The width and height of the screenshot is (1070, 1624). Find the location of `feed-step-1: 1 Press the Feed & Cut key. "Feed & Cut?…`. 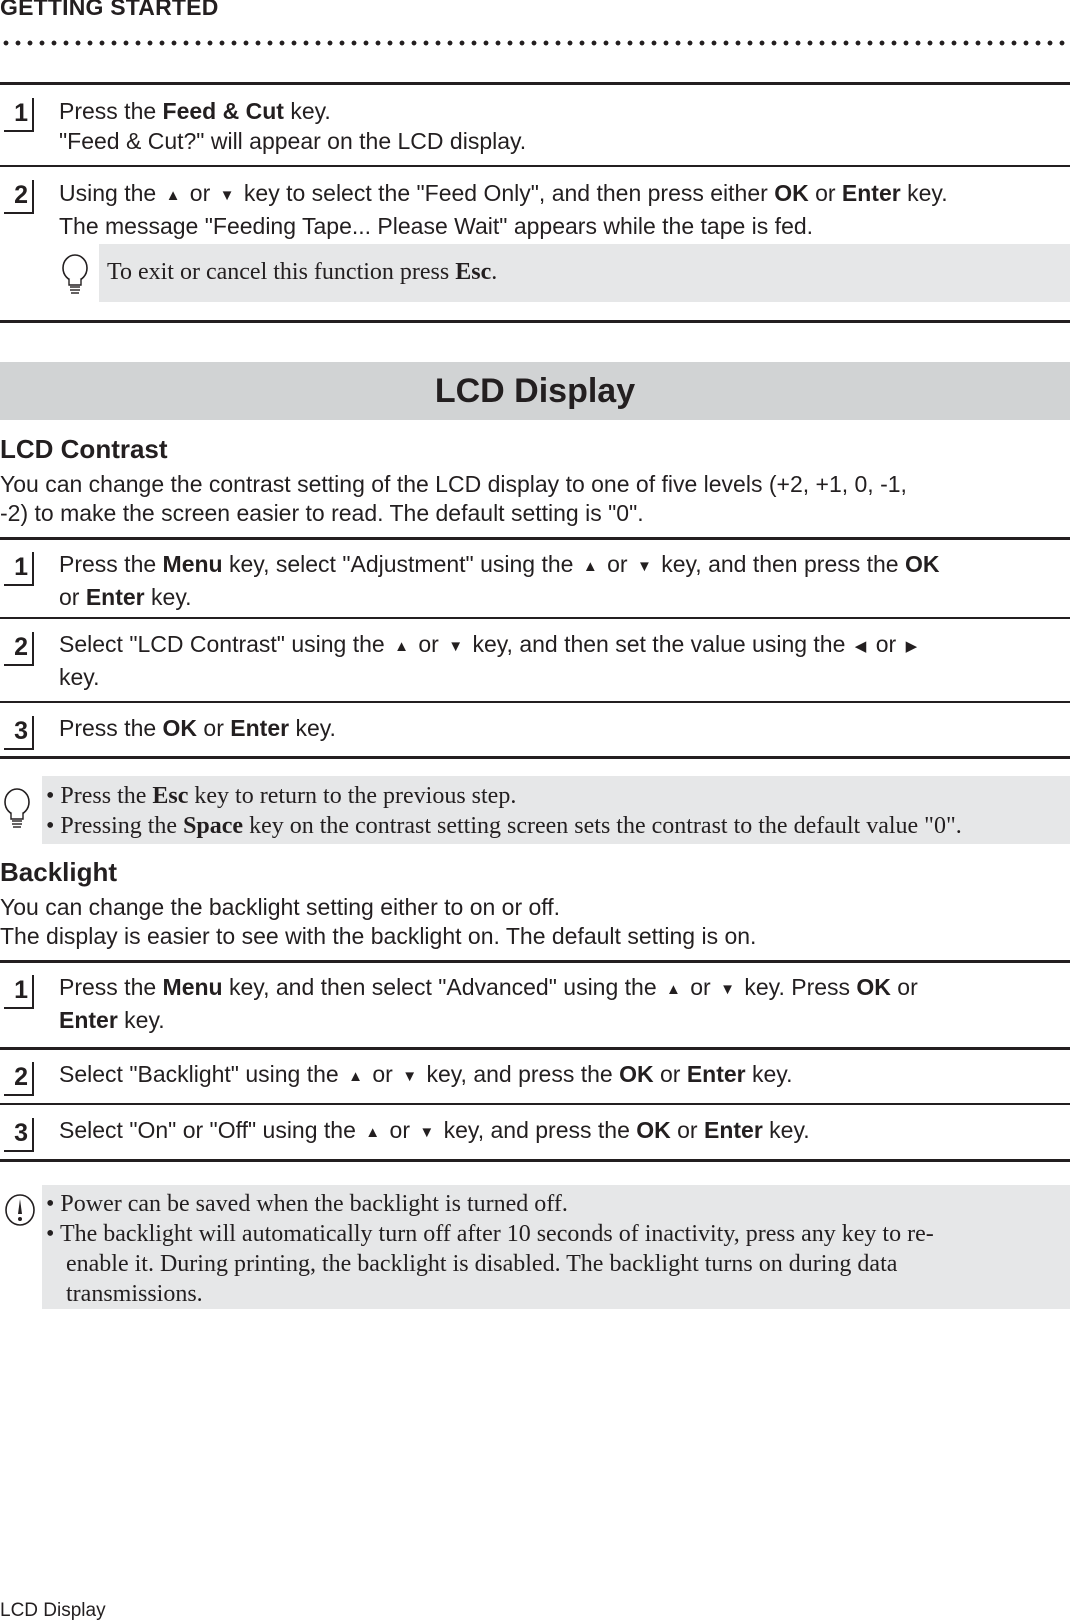

feed-step-1: 1 Press the Feed & Cut key. "Feed & Cut?… is located at coordinates (535, 126).